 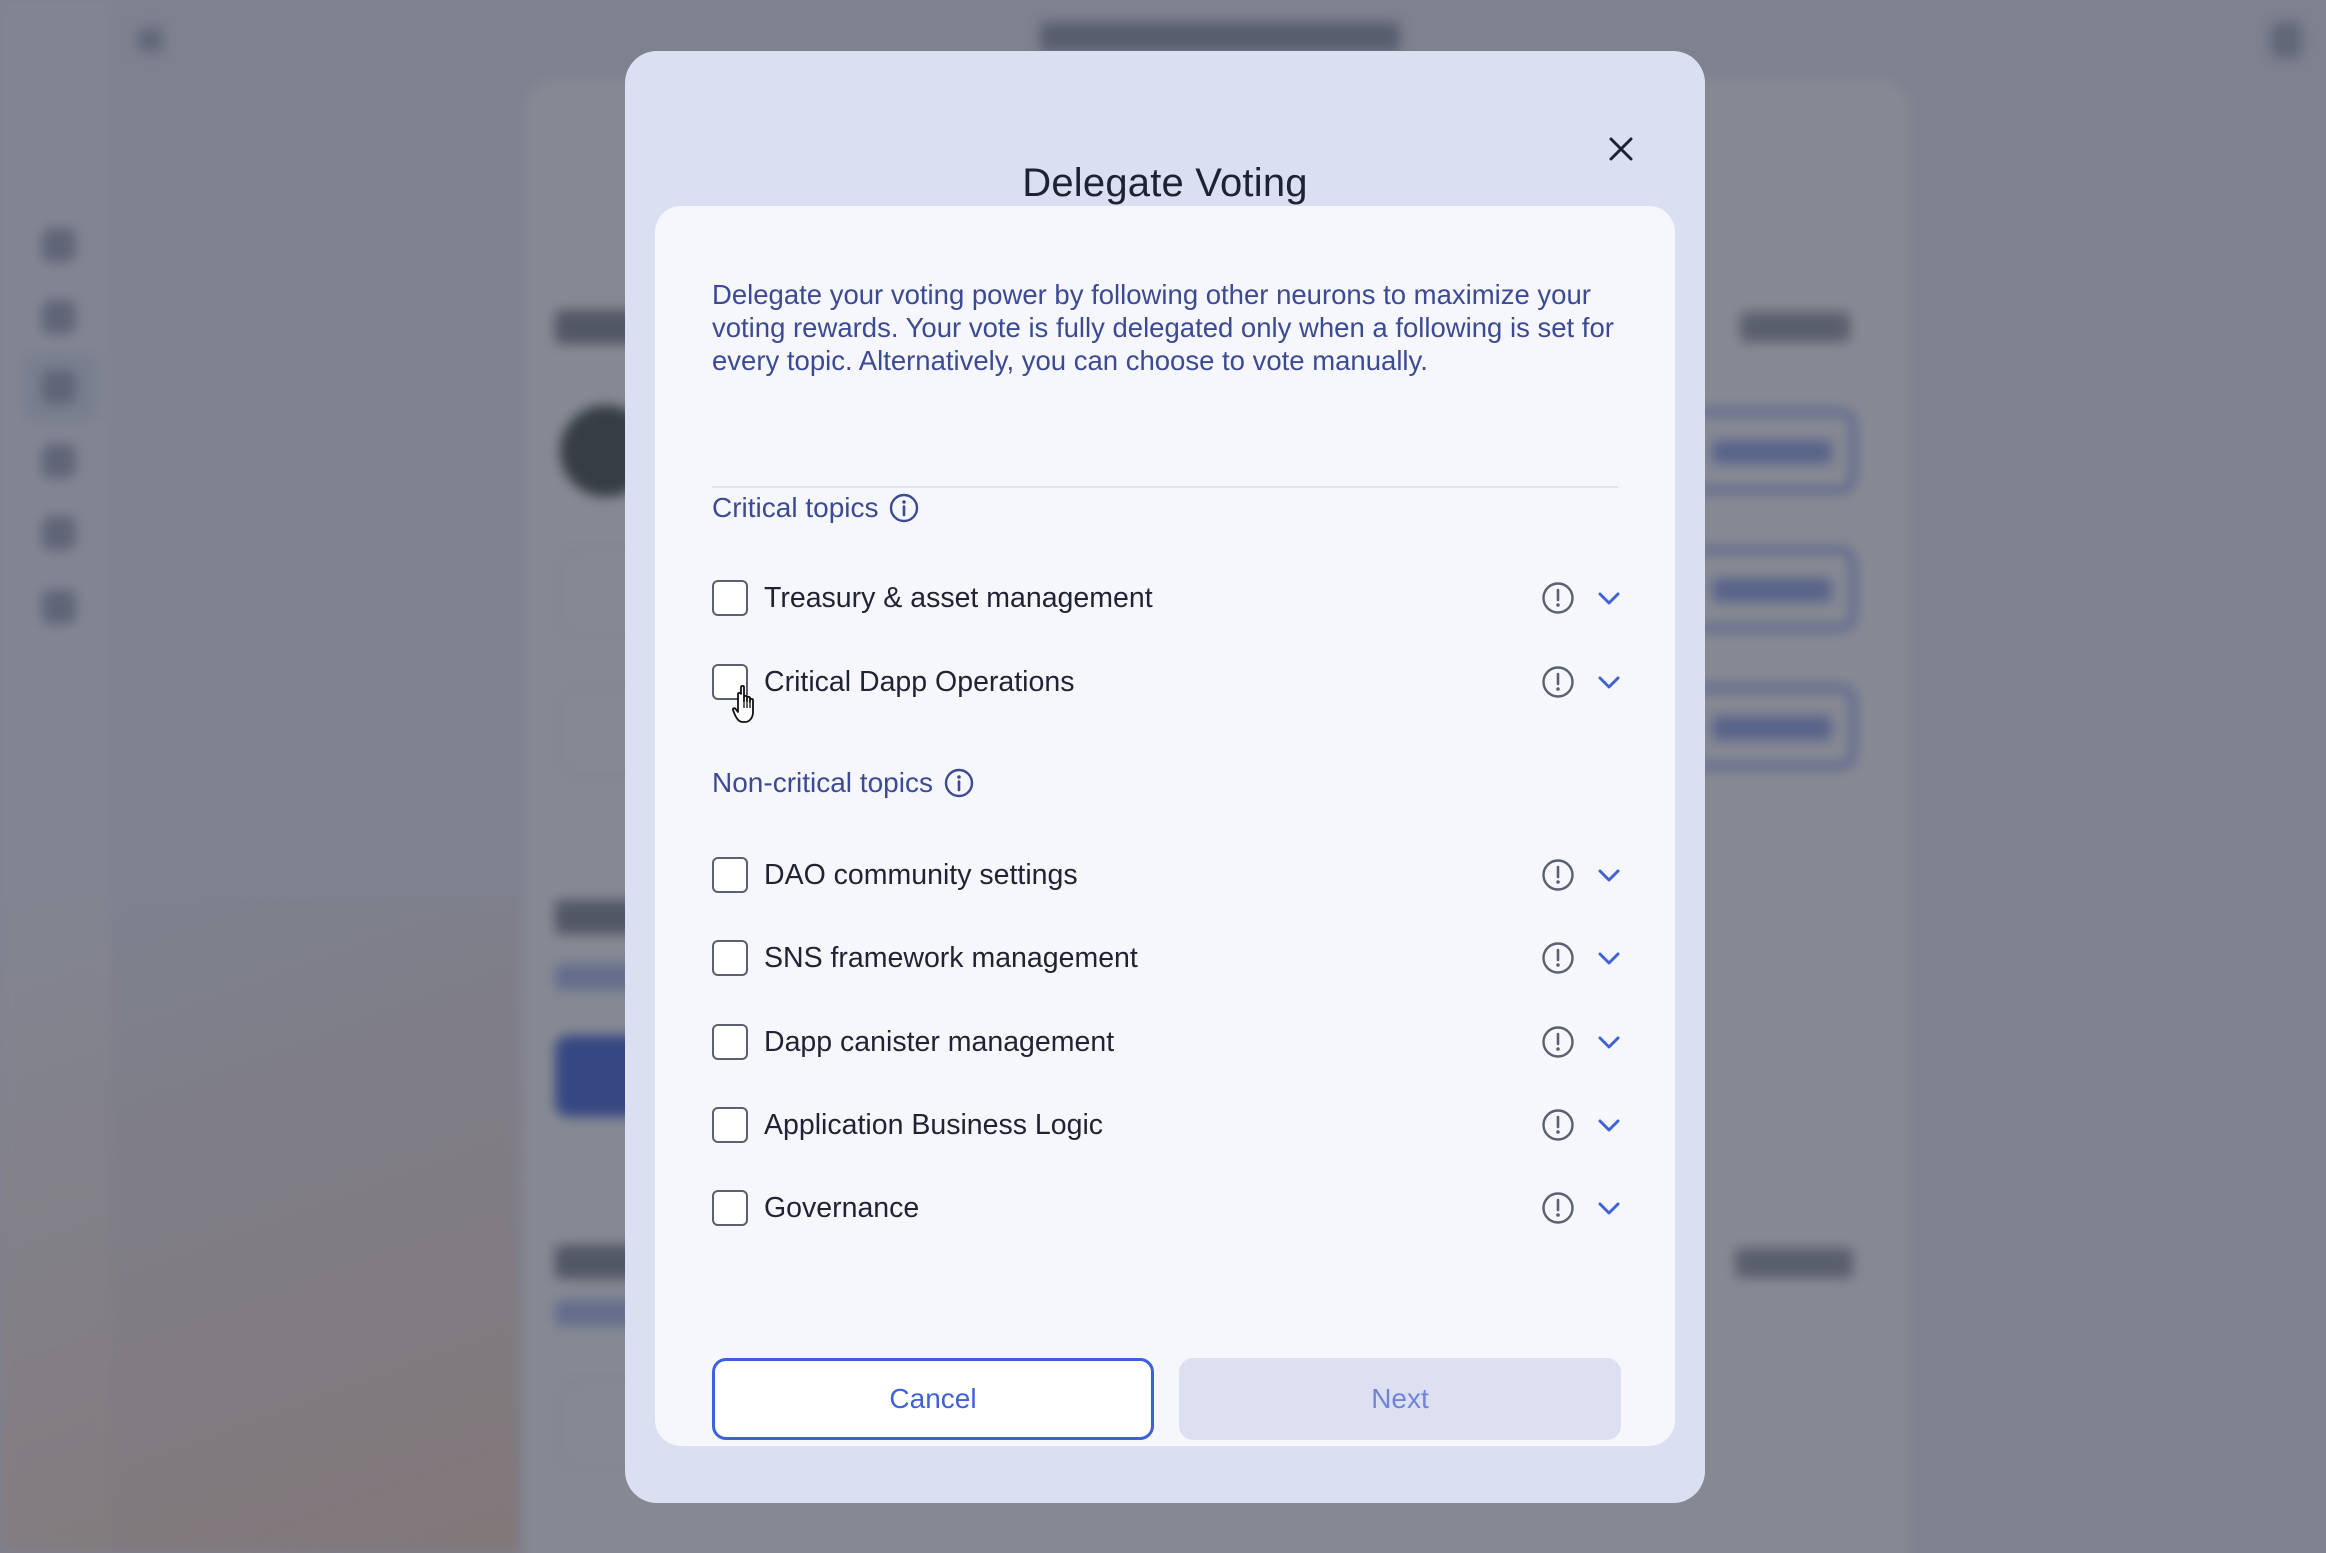 I want to click on topic-row-sns-framework-management: SNS framework management, so click(x=1168, y=958).